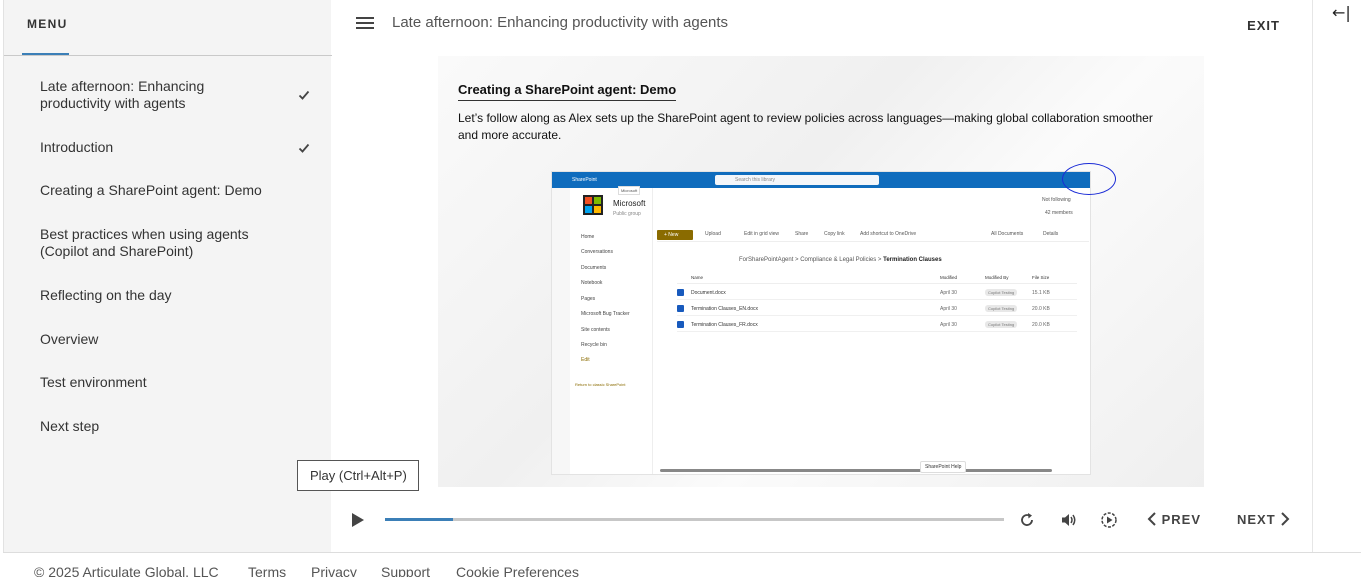 The width and height of the screenshot is (1361, 577). What do you see at coordinates (697, 277) in the screenshot?
I see `sp-col-name: Name` at bounding box center [697, 277].